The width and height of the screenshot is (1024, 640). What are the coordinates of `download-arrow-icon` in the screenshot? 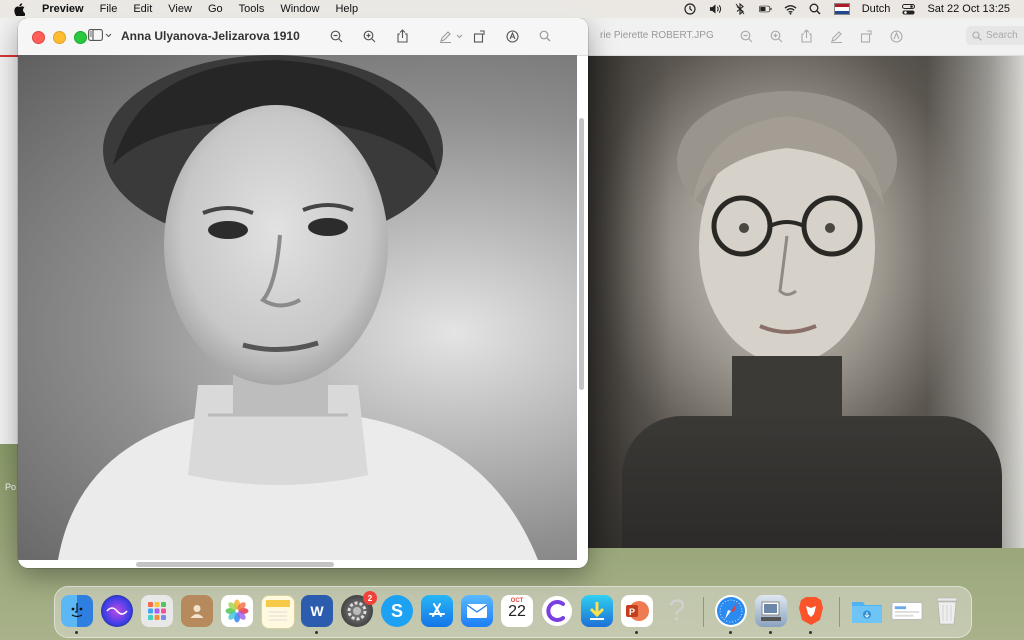 It's located at (597, 611).